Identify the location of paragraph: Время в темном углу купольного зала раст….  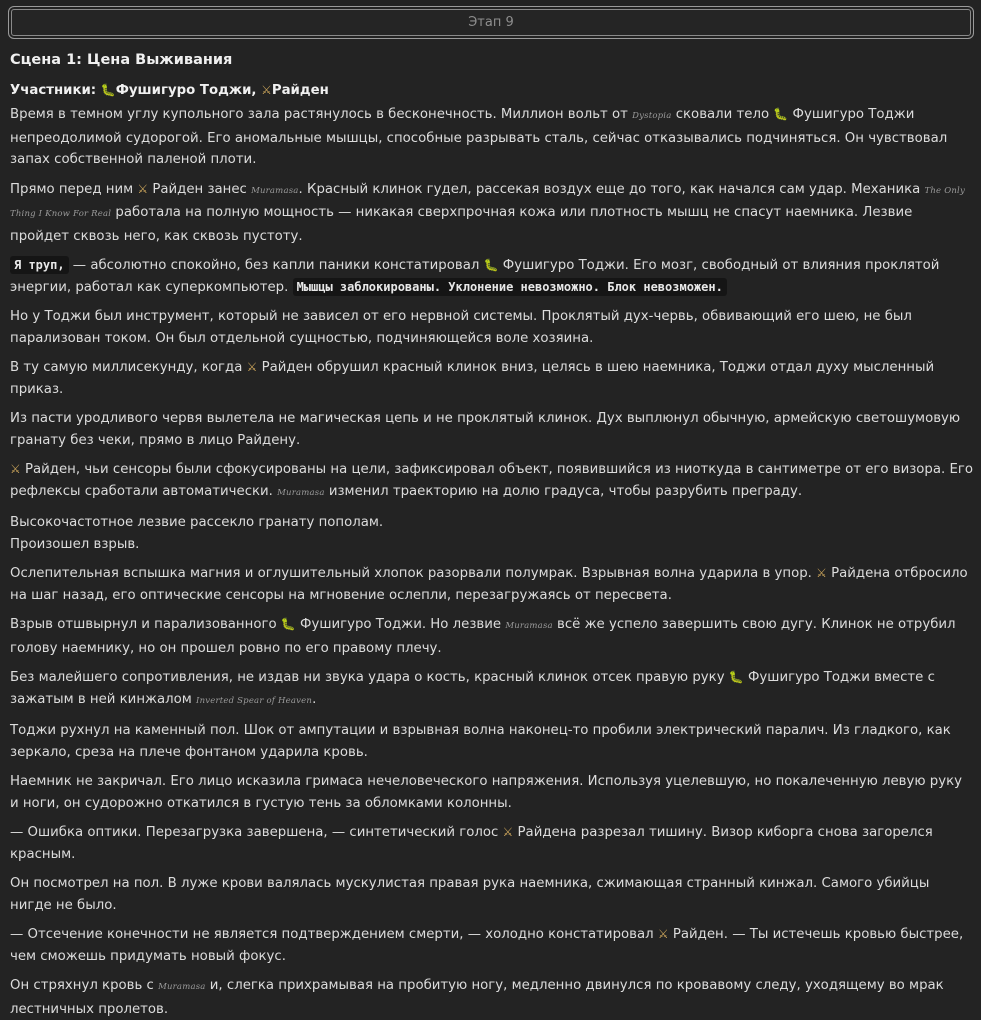
(491, 137).